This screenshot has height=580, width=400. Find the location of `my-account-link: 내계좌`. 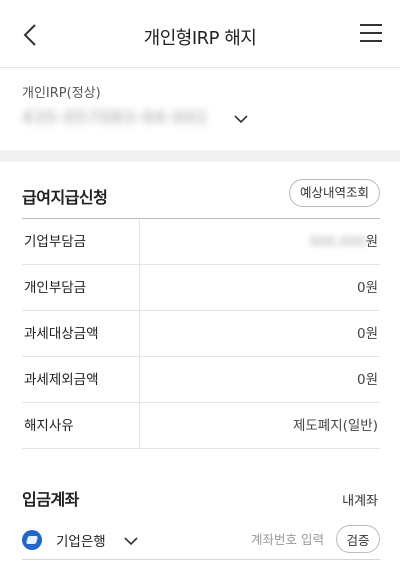

my-account-link: 내계좌 is located at coordinates (360, 499).